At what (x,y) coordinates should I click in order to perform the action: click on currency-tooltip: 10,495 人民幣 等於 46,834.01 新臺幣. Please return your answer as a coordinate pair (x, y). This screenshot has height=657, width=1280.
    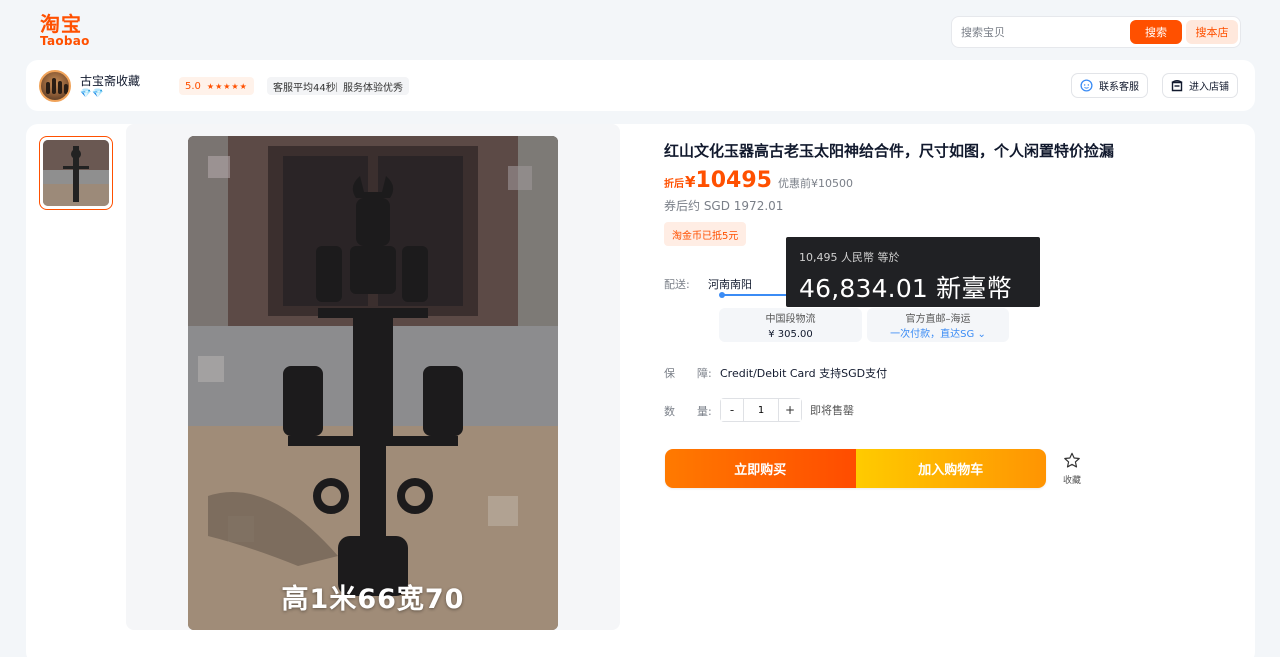
    Looking at the image, I should click on (913, 272).